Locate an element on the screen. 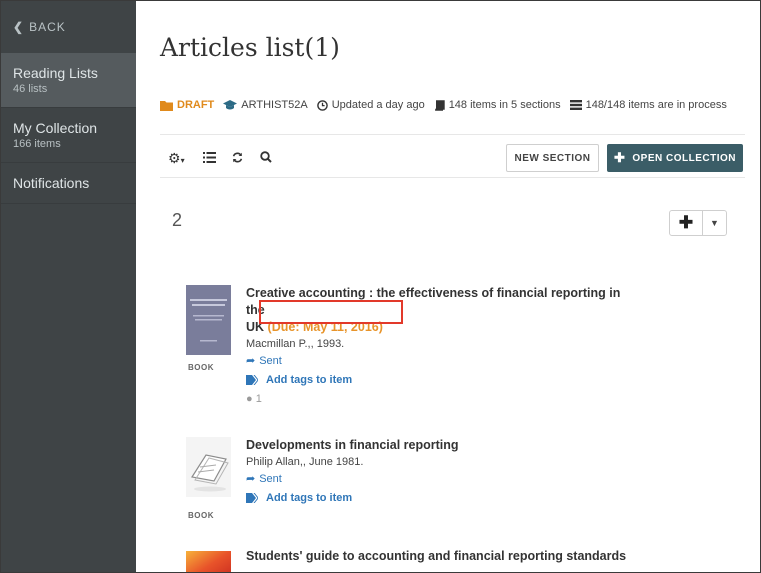 The height and width of the screenshot is (573, 761). page-title: Articles list(1) is located at coordinates (250, 47).